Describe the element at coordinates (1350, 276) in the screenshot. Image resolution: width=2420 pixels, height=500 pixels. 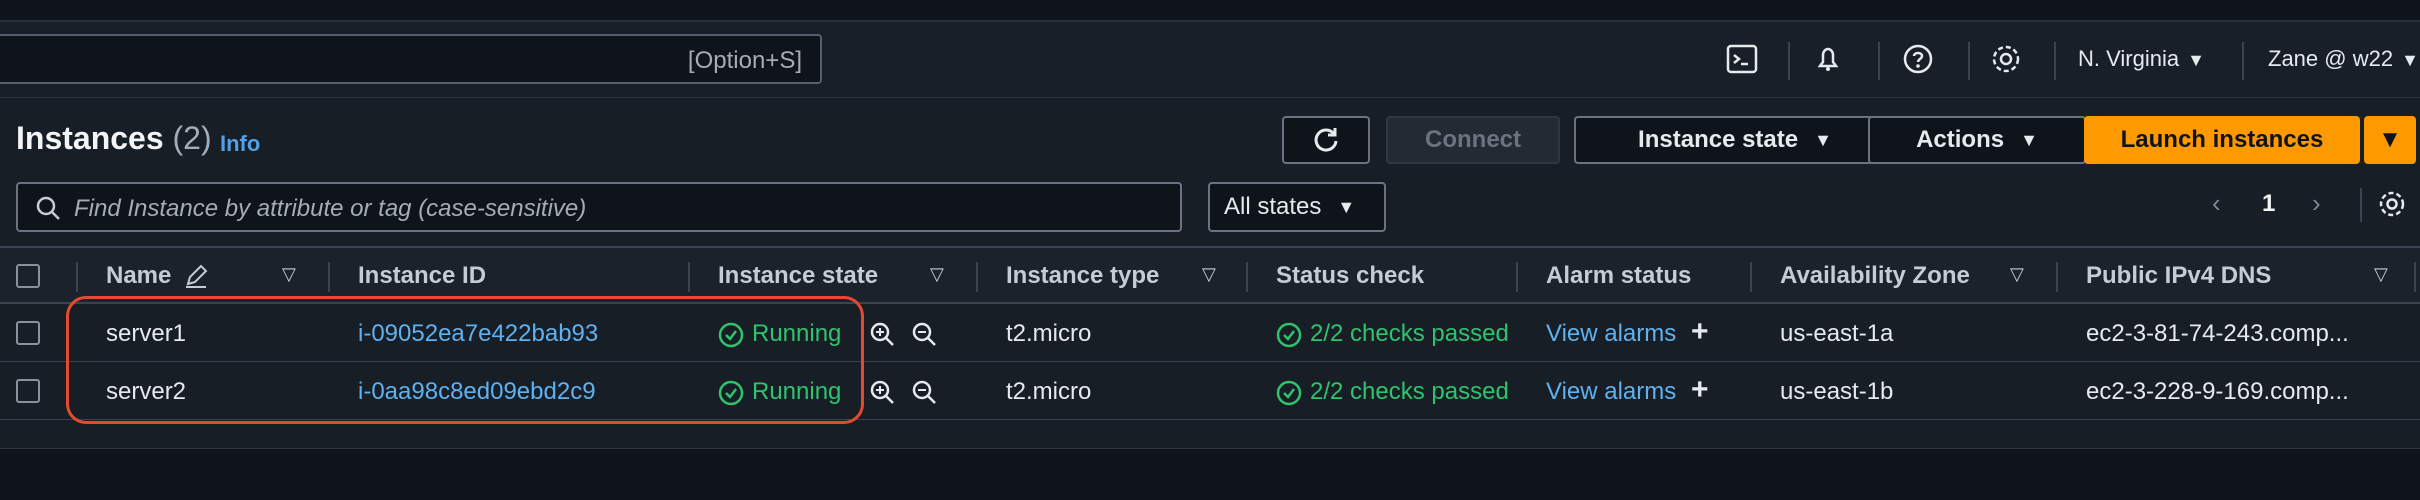
I see `column-status-check: Status check` at that location.